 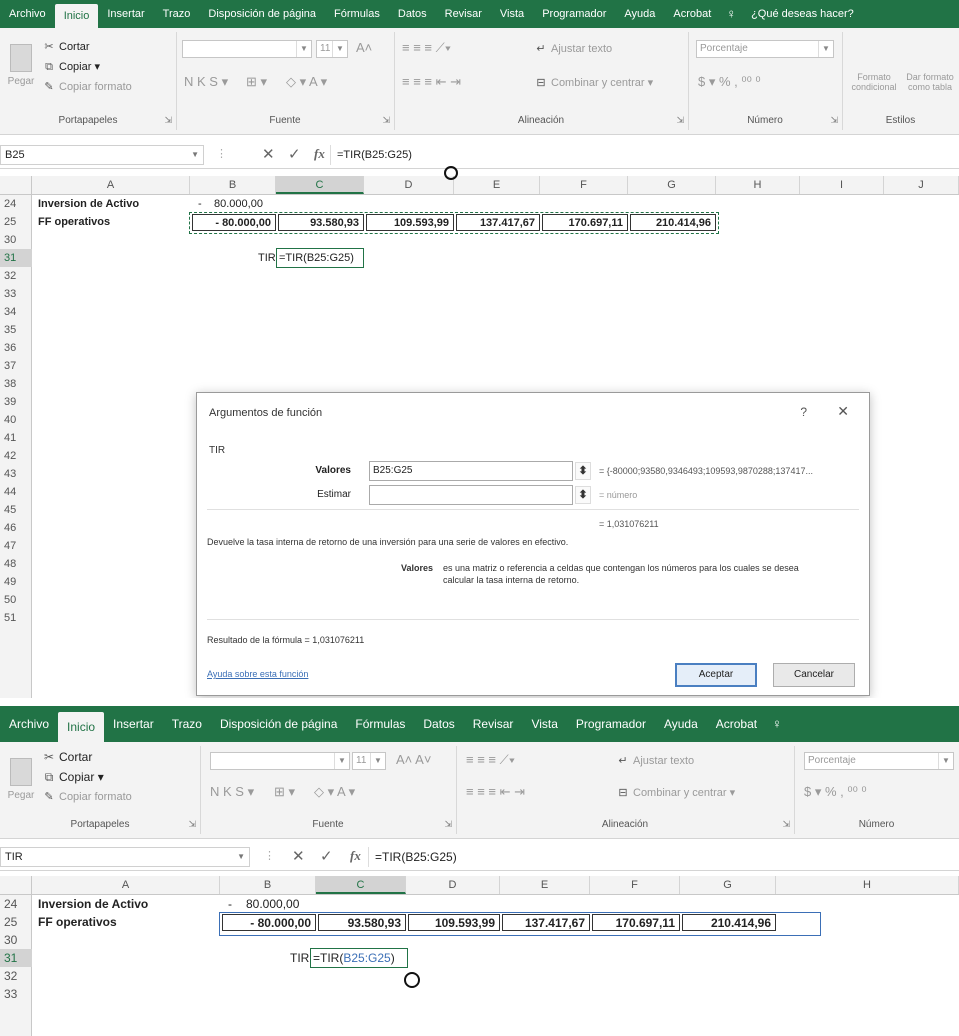 What do you see at coordinates (67, 757) in the screenshot?
I see `cut-button: ✂ Cortar` at bounding box center [67, 757].